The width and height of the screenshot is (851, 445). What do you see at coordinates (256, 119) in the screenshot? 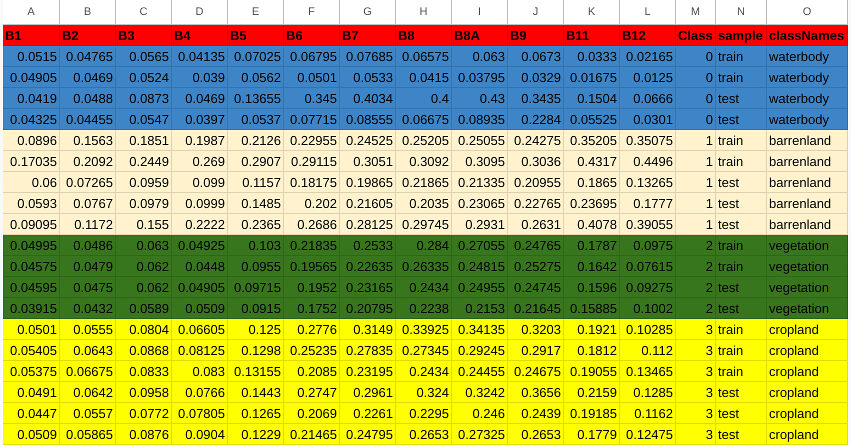
I see `table-cell: 0.0537` at bounding box center [256, 119].